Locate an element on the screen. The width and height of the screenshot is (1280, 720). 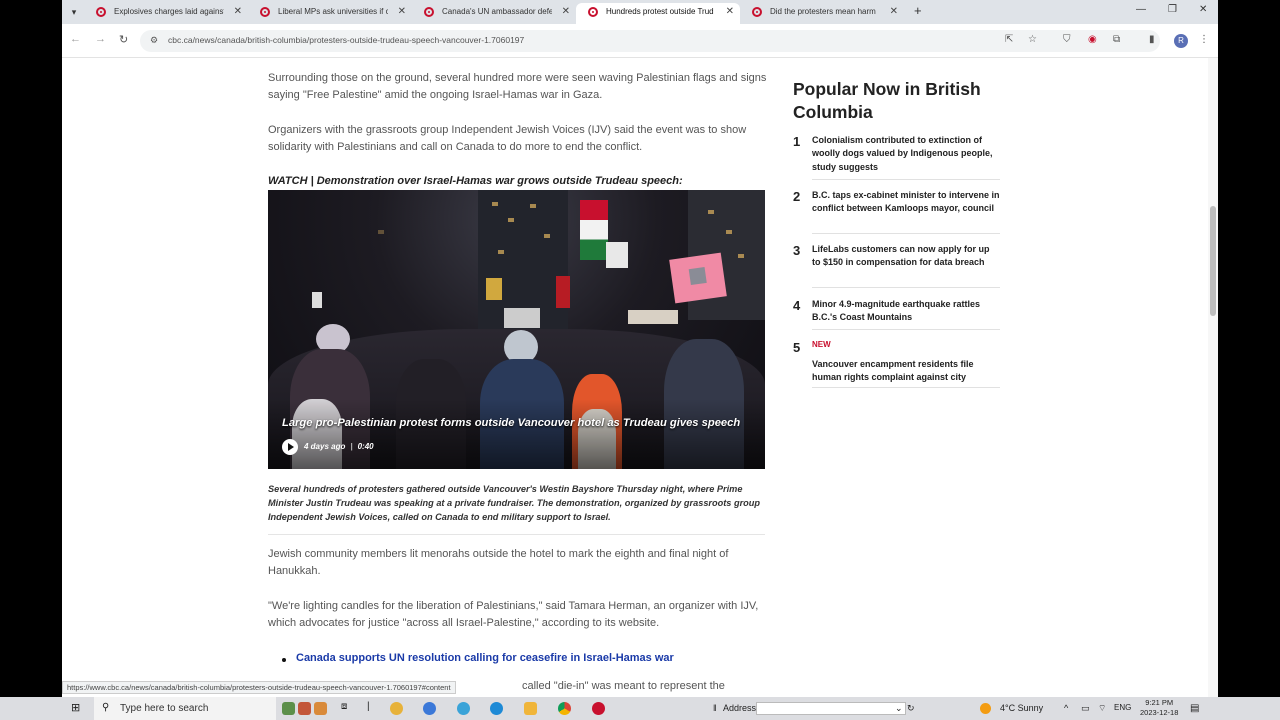
tab-title: Liberal MPs ask universities if c is located at coordinates (333, 11).